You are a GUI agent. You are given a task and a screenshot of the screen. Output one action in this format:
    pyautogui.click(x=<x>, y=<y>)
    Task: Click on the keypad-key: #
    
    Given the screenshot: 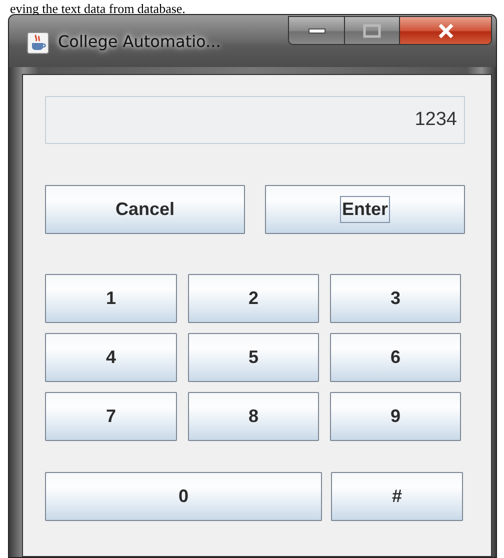 What is the action you would take?
    pyautogui.click(x=397, y=496)
    